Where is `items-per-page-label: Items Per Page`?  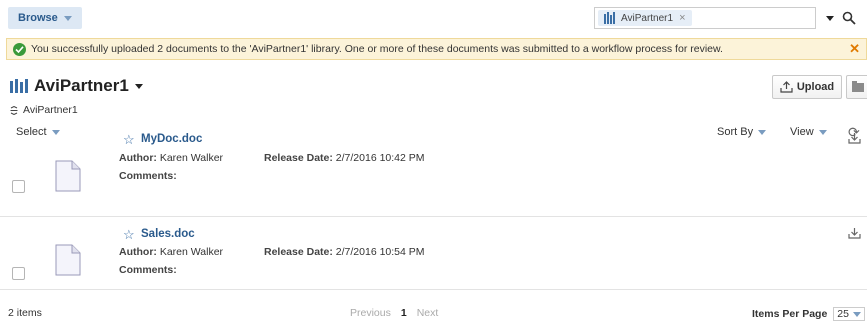 items-per-page-label: Items Per Page is located at coordinates (790, 314).